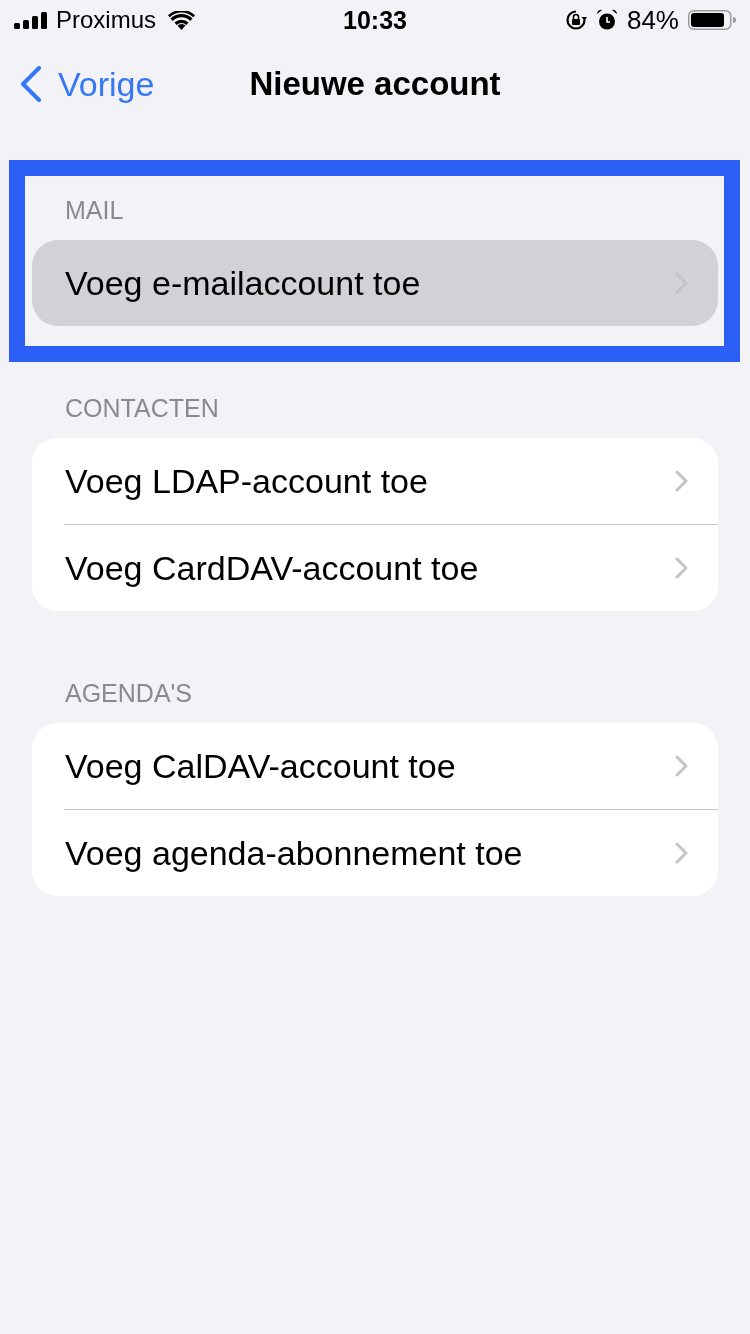 Image resolution: width=750 pixels, height=1334 pixels. What do you see at coordinates (129, 693) in the screenshot?
I see `section-header: AGENDA'S` at bounding box center [129, 693].